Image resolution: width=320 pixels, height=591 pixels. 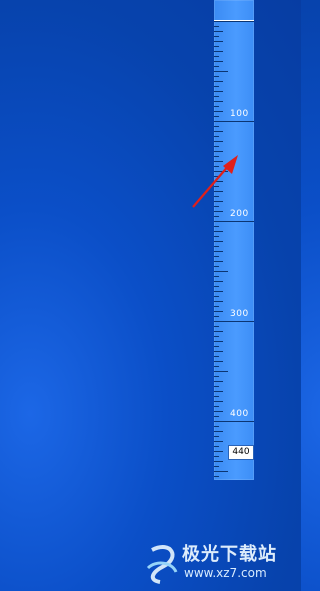 What do you see at coordinates (225, 573) in the screenshot?
I see `watermark-url: www.xz7.com` at bounding box center [225, 573].